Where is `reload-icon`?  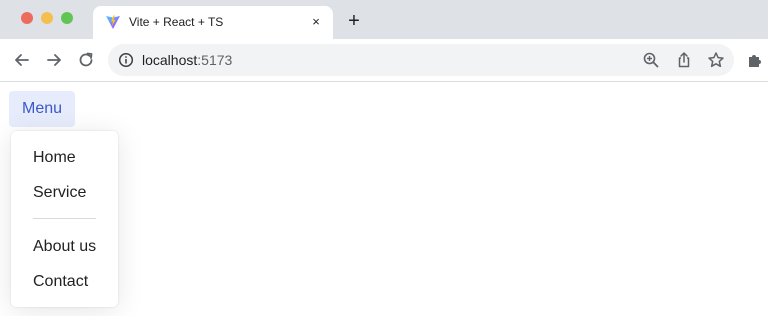
reload-icon is located at coordinates (86, 60).